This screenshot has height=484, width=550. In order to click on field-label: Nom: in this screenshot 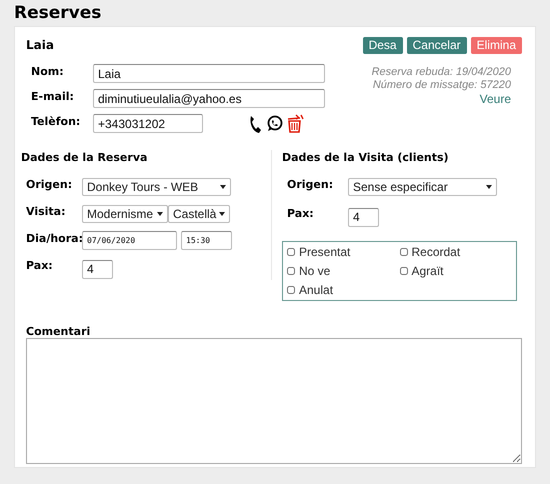, I will do `click(48, 72)`.